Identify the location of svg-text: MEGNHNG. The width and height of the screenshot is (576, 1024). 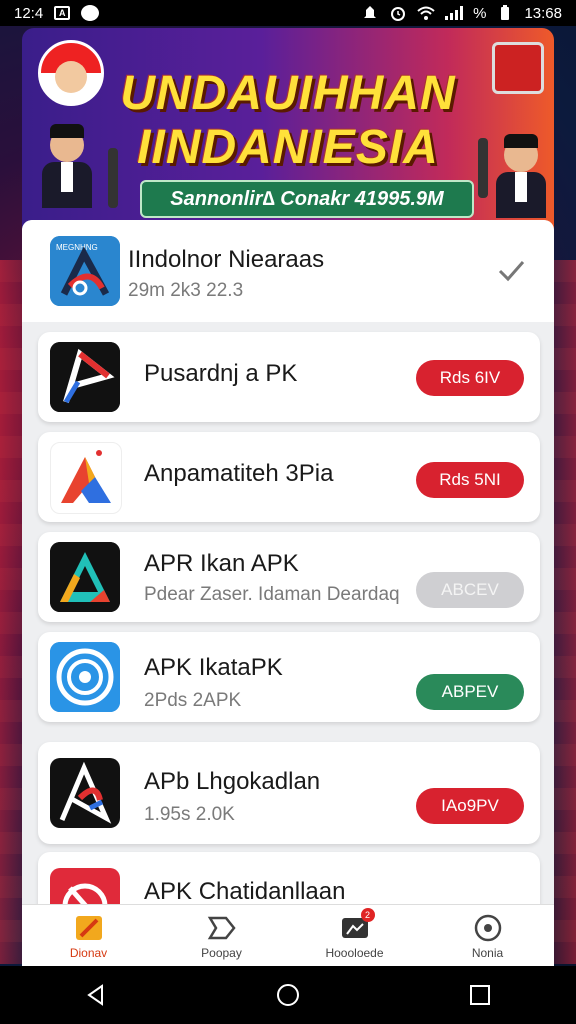
(77, 247).